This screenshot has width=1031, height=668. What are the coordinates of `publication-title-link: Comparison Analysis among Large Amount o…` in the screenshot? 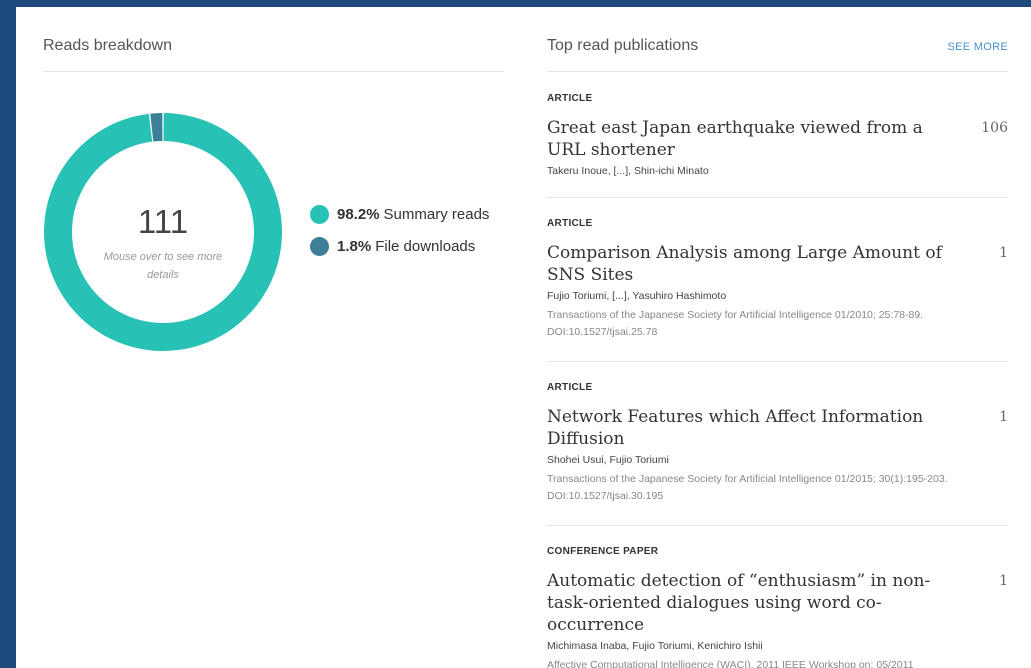 It's located at (752, 264).